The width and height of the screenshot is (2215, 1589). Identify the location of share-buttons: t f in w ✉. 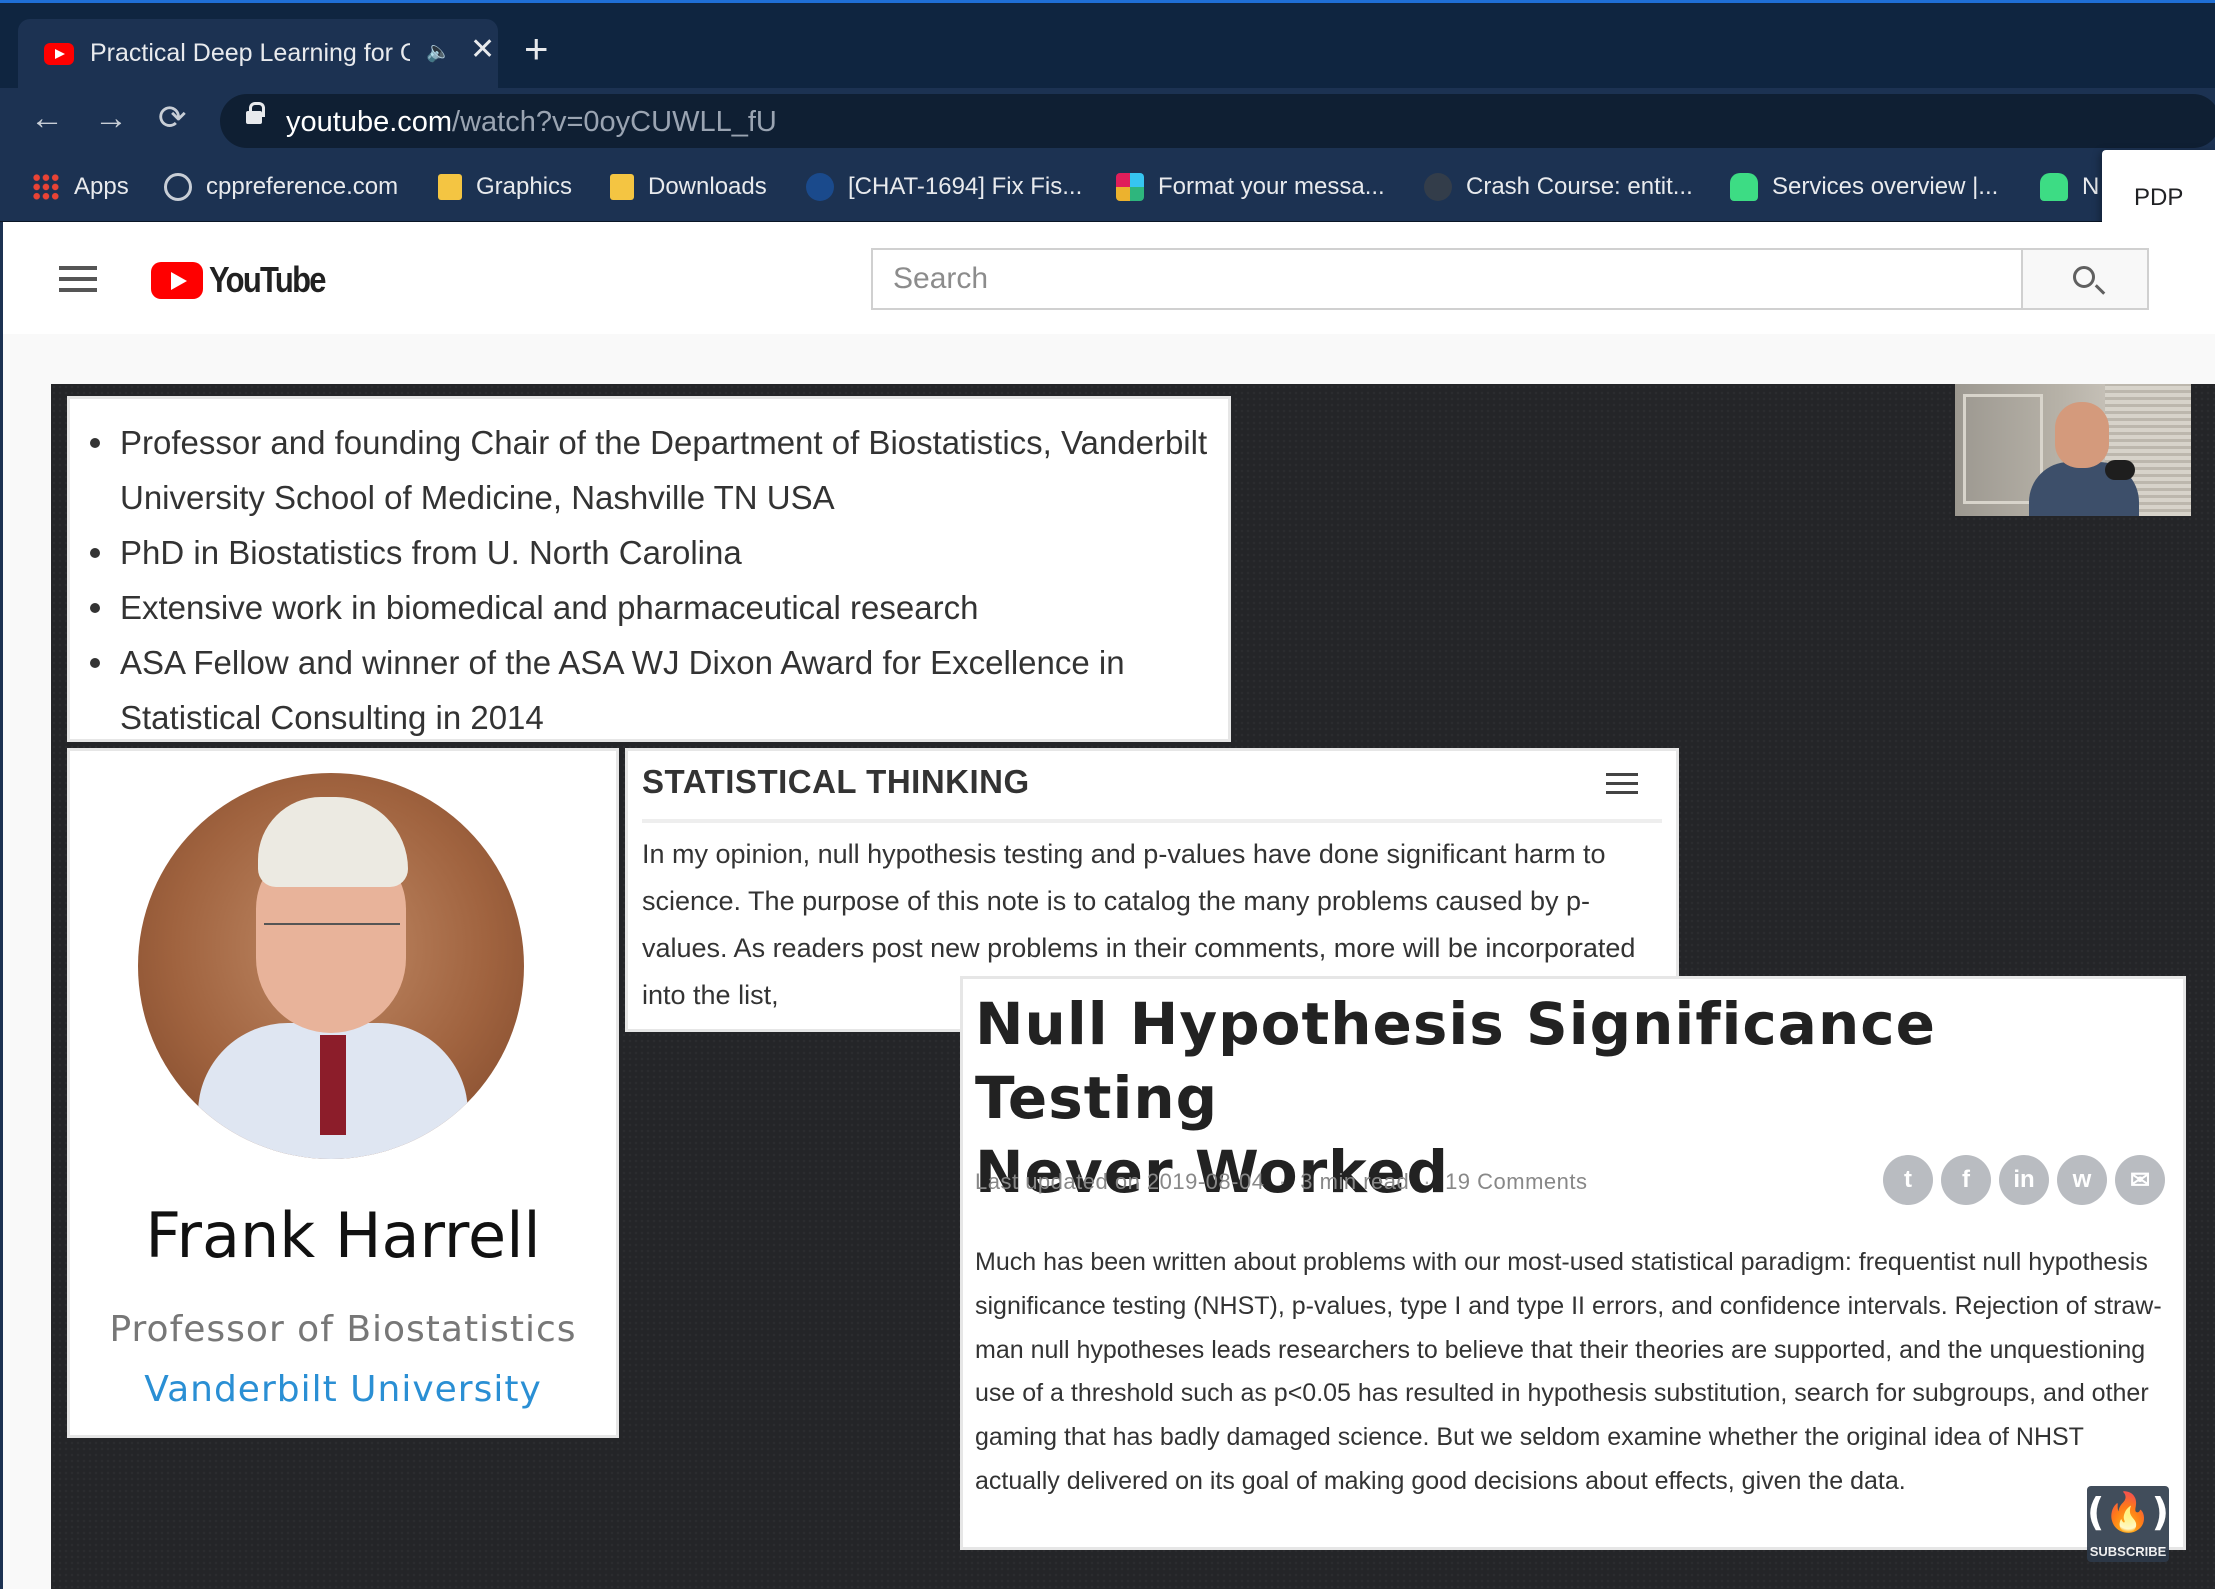
(2024, 1180).